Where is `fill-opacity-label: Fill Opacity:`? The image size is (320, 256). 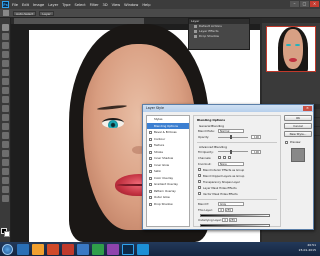 fill-opacity-label: Fill Opacity: is located at coordinates (206, 151).